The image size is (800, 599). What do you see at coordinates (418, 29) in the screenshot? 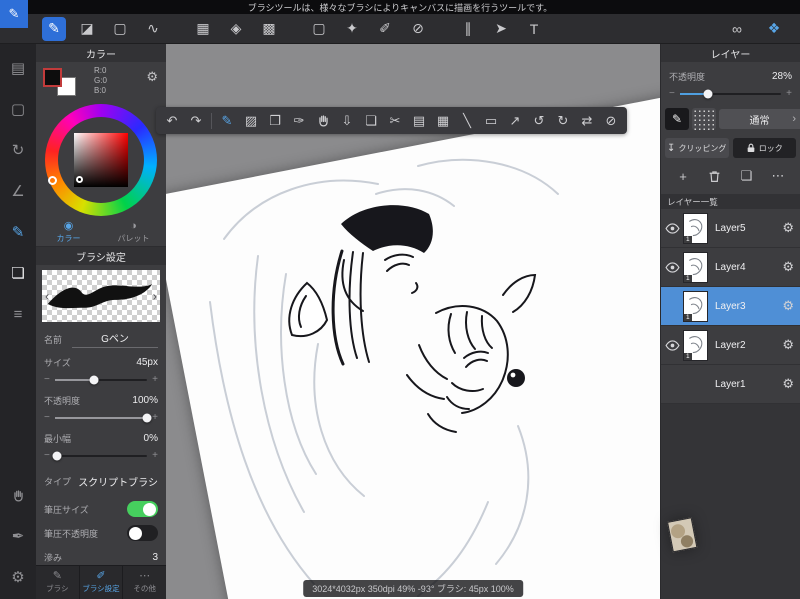
I see `select-eraser-tool: ⊘` at bounding box center [418, 29].